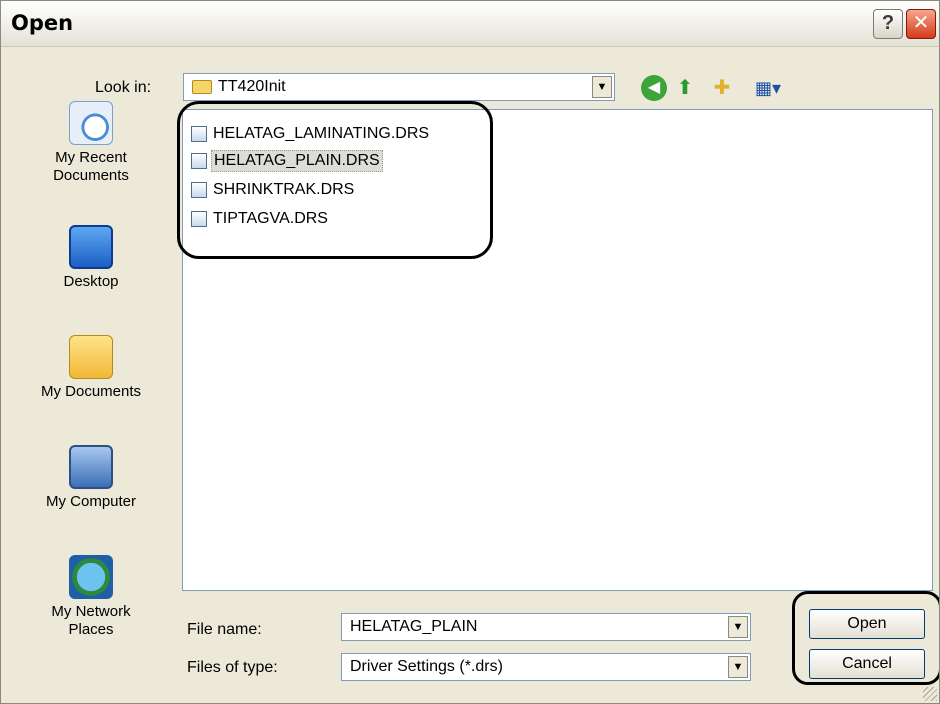  Describe the element at coordinates (399, 87) in the screenshot. I see `look-in-combo: TT420Init ▼` at that location.